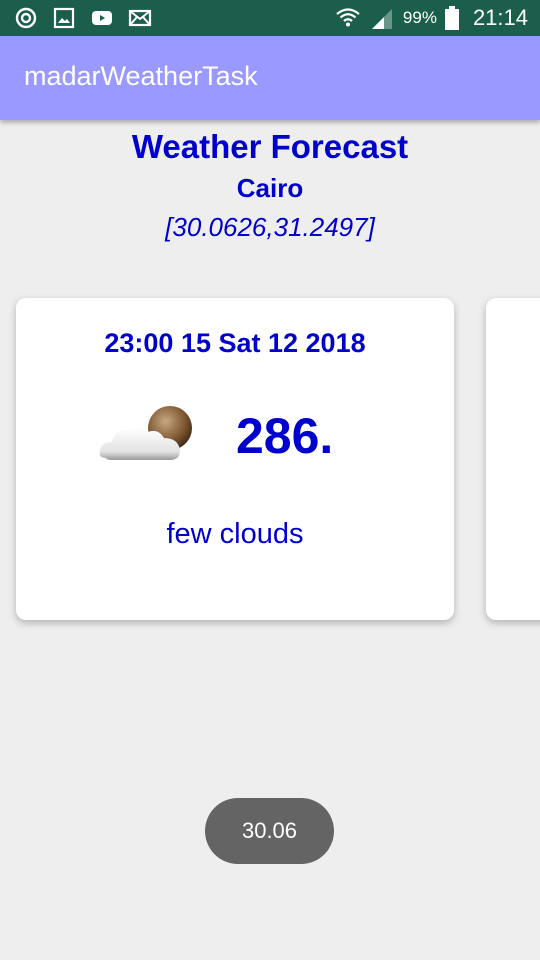  What do you see at coordinates (140, 18) in the screenshot?
I see `mail-icon` at bounding box center [140, 18].